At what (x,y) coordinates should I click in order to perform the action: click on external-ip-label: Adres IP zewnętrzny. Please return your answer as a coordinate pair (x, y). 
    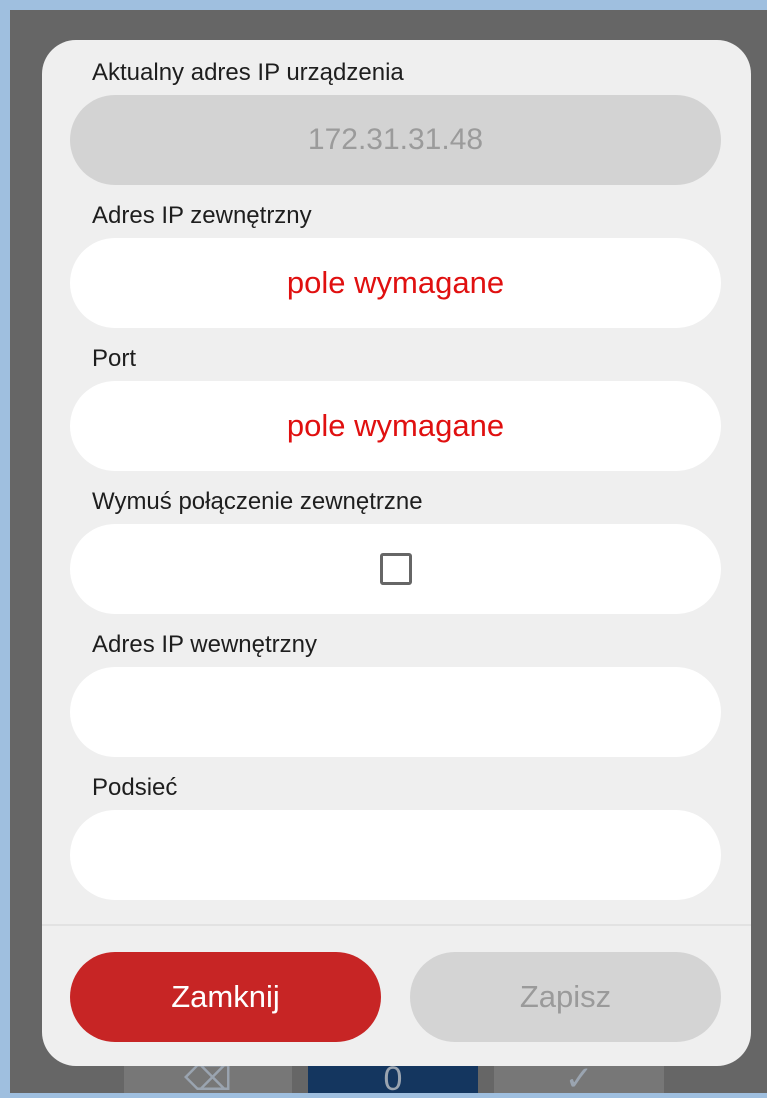
    Looking at the image, I should click on (202, 215).